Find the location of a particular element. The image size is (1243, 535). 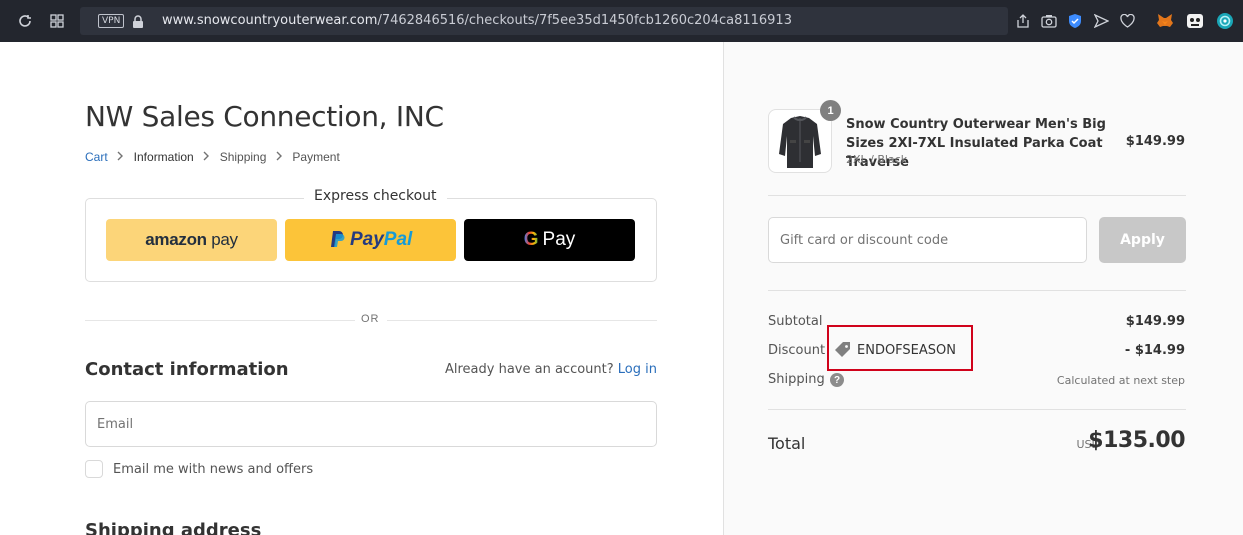

subtotal-label: Subtotal is located at coordinates (795, 321).